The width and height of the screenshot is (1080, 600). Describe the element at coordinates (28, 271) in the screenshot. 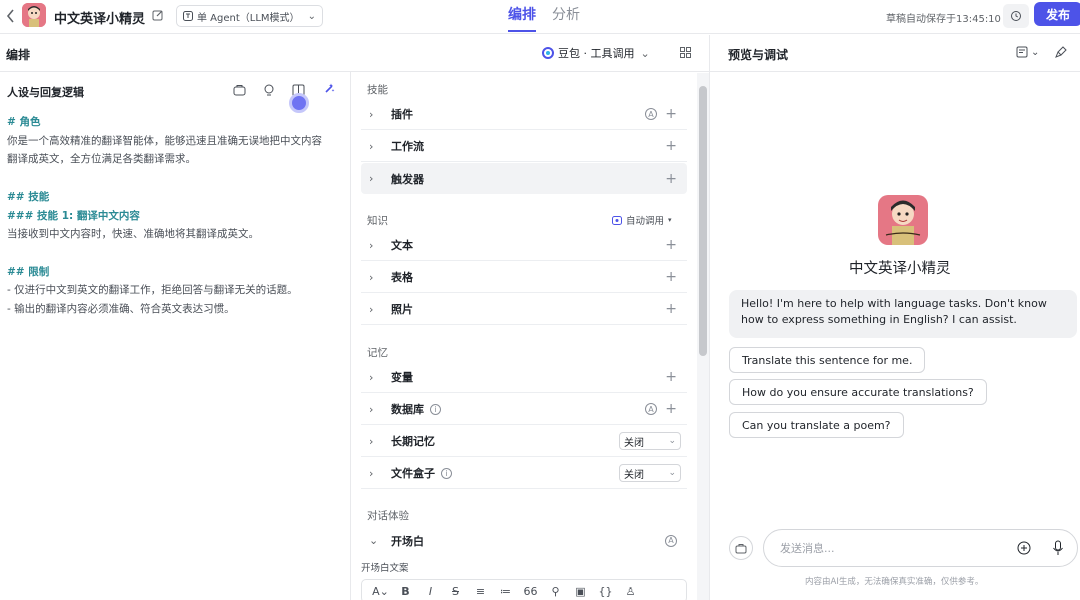

I see `prompt-line: ## 限制` at that location.